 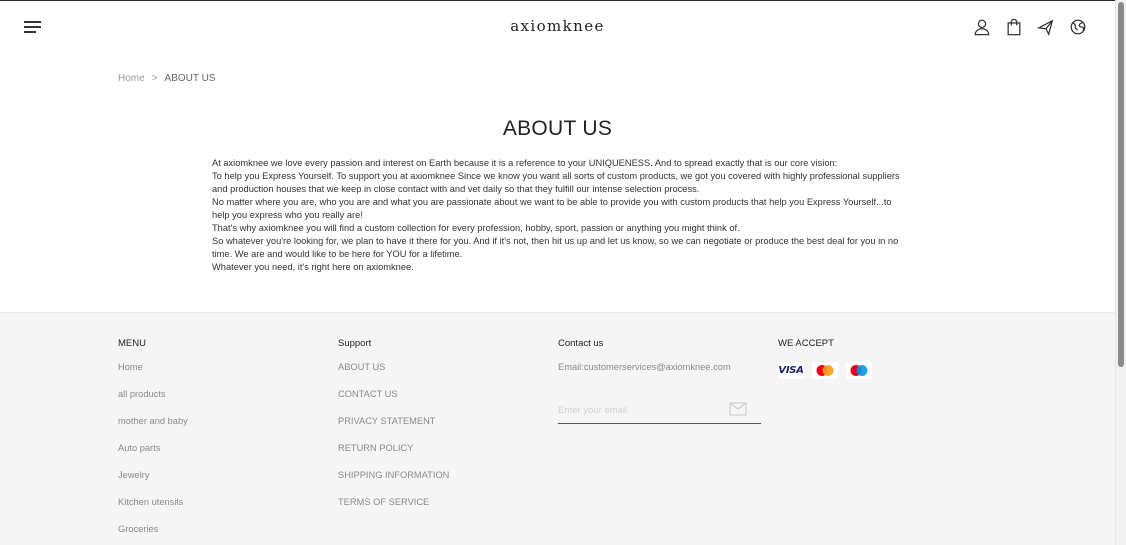 What do you see at coordinates (393, 456) in the screenshot?
I see `footer-support-link: RETURN POLICY` at bounding box center [393, 456].